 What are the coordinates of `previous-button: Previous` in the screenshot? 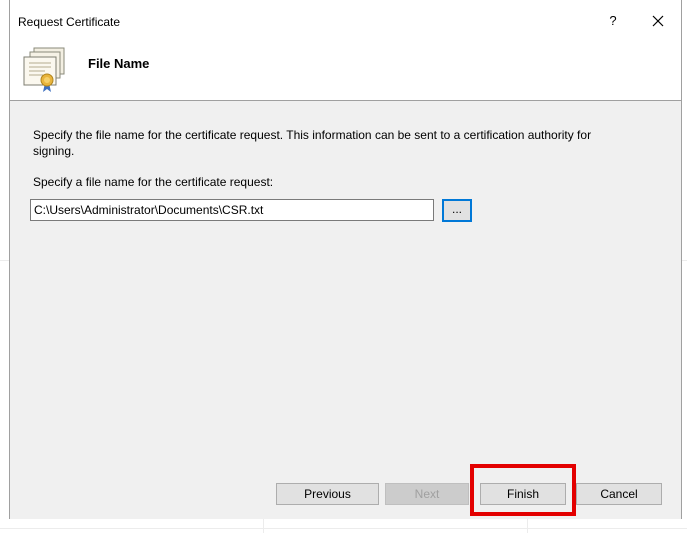 It's located at (327, 494).